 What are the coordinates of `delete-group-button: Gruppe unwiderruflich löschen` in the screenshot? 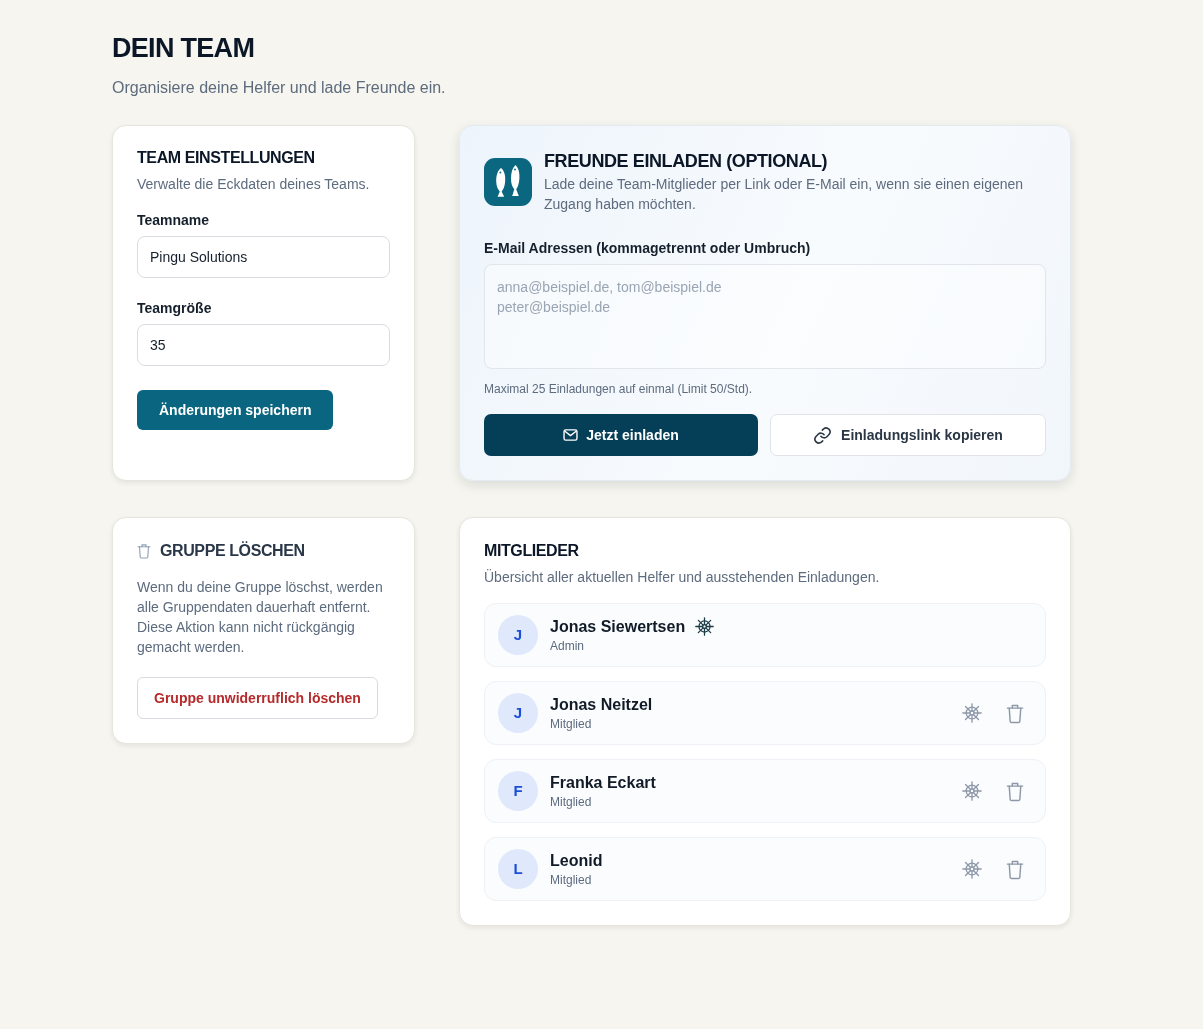 It's located at (257, 698).